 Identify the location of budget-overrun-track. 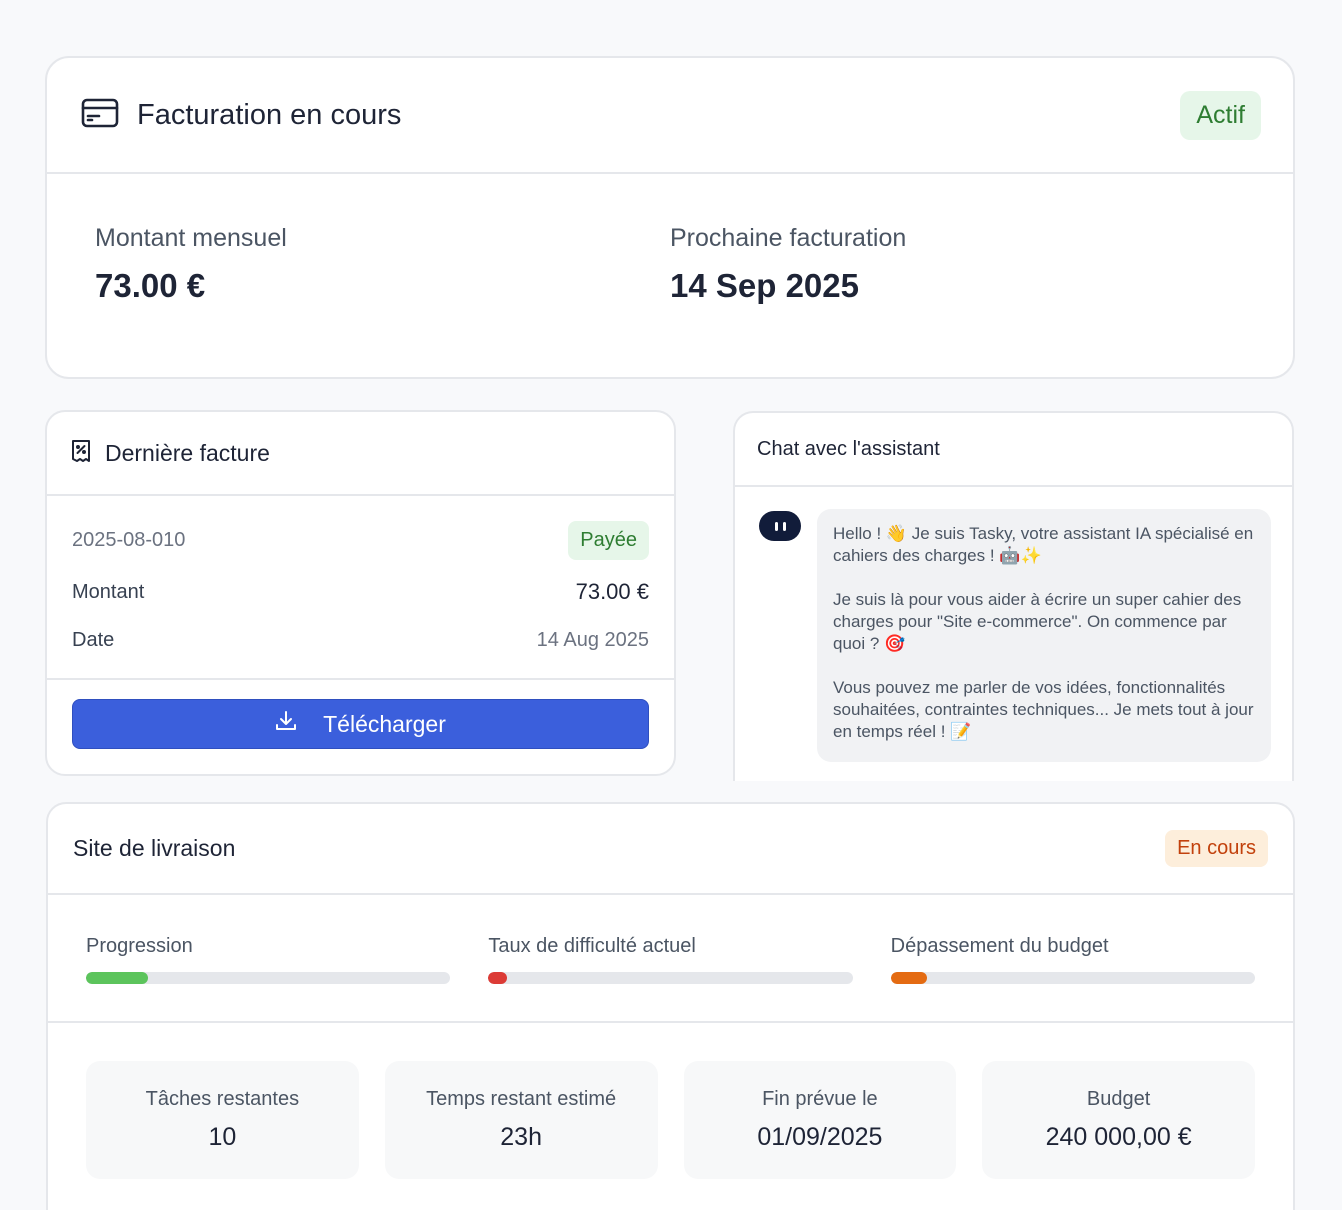
(1072, 978).